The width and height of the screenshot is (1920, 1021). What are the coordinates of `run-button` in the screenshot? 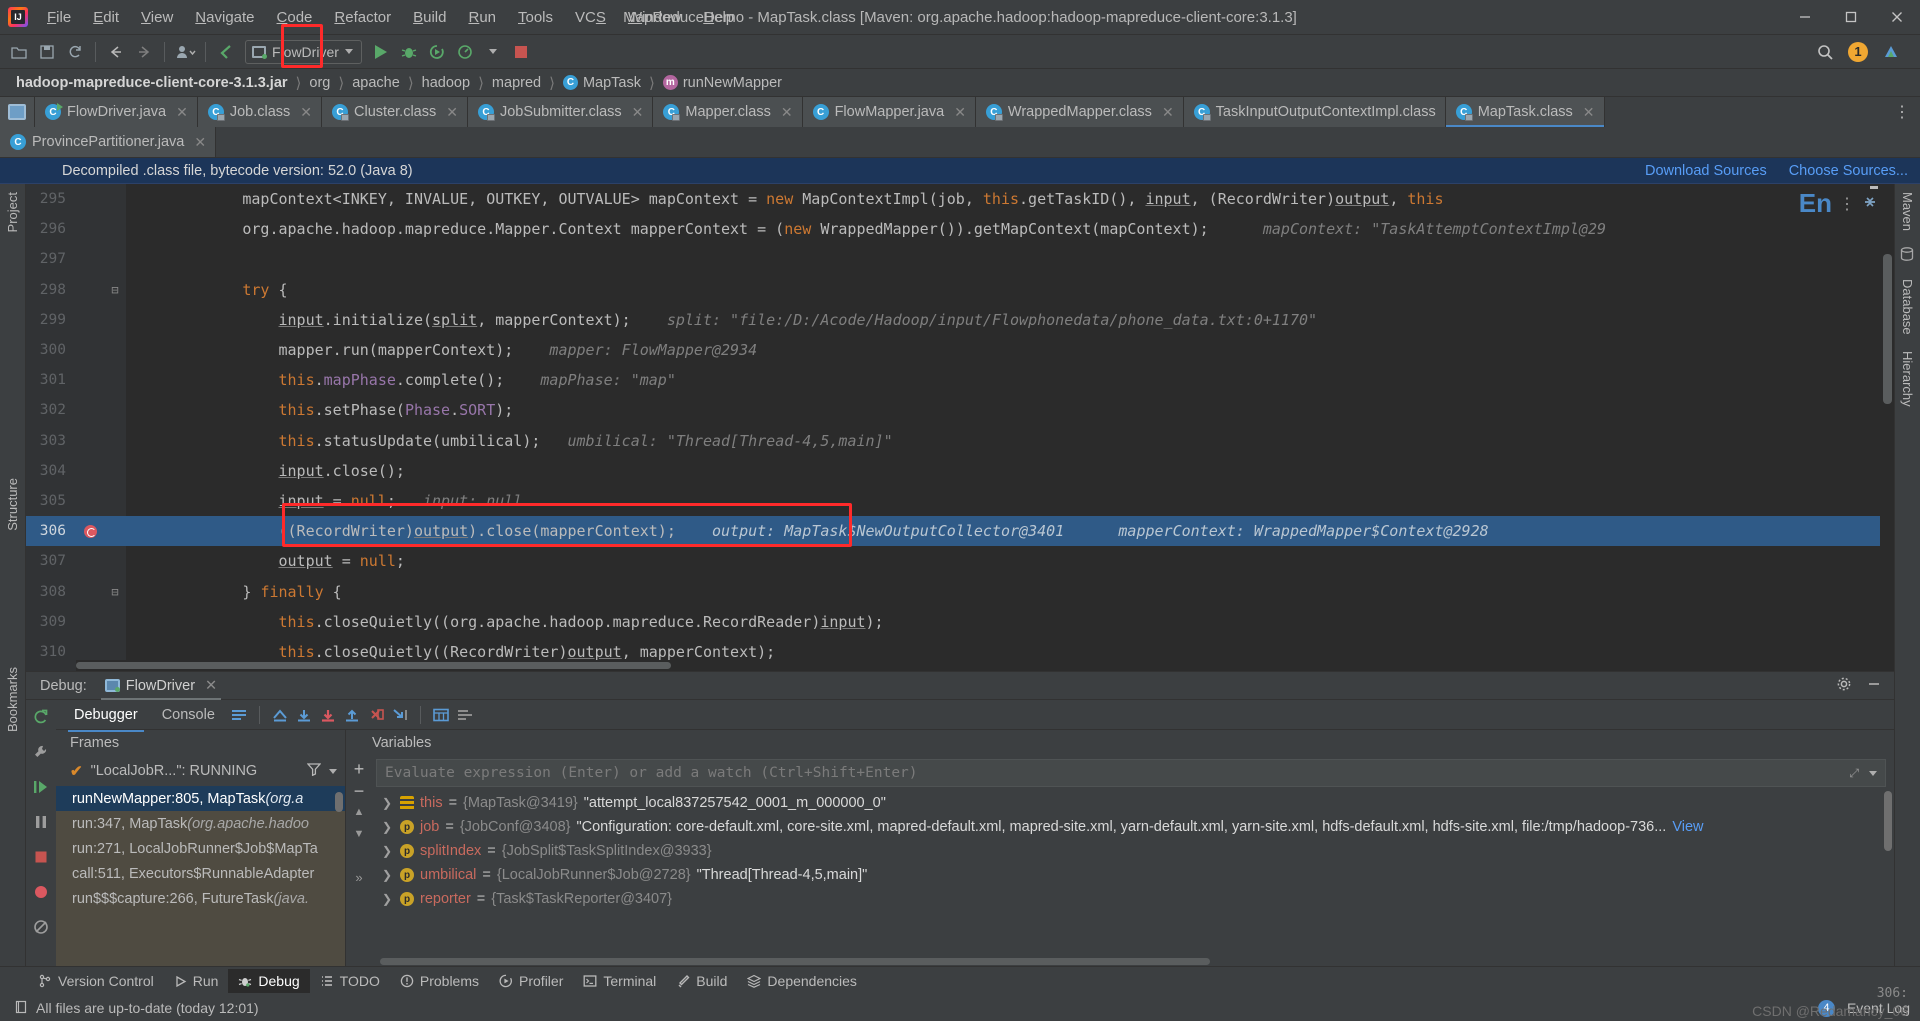 It's located at (381, 52).